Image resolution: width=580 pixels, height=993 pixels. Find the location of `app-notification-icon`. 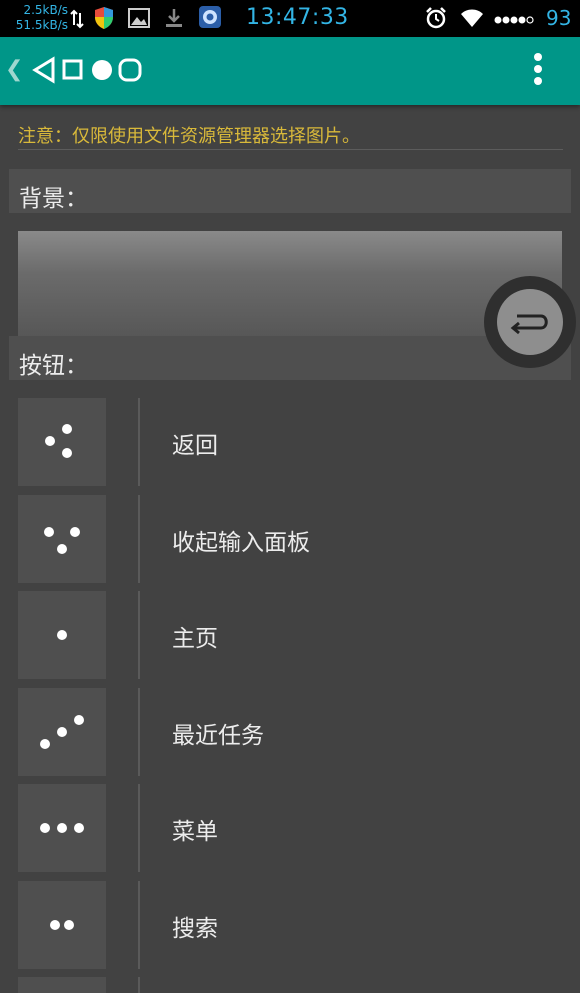

app-notification-icon is located at coordinates (210, 19).